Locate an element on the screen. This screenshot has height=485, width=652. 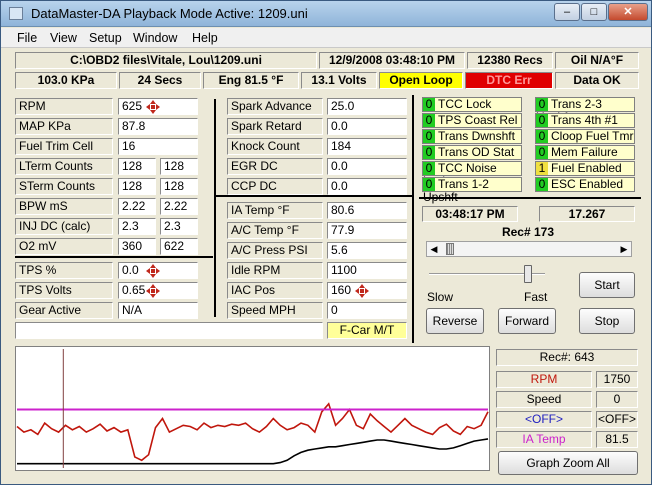
param-label: IAC Pos is located at coordinates (275, 290).